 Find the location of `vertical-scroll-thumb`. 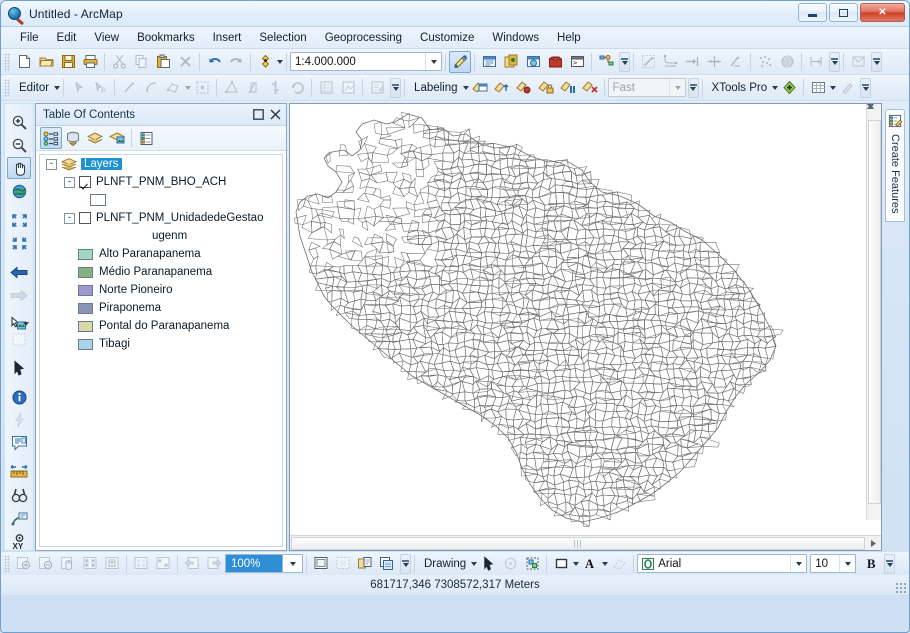

vertical-scroll-thumb is located at coordinates (874, 312).